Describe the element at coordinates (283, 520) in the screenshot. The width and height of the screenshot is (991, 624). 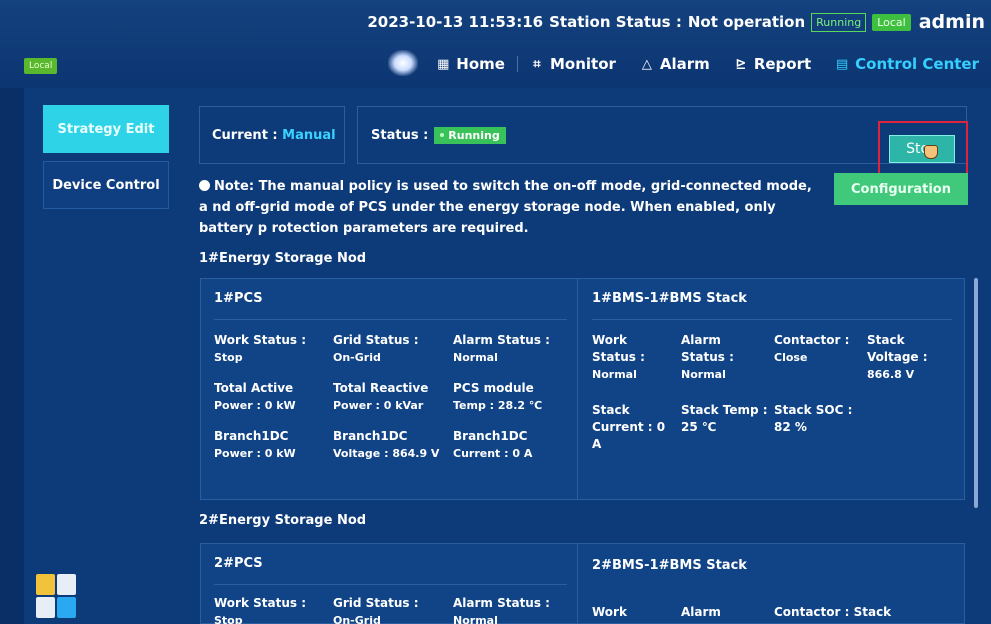
I see `node-2-title: 2#Energy Storage Nod` at that location.